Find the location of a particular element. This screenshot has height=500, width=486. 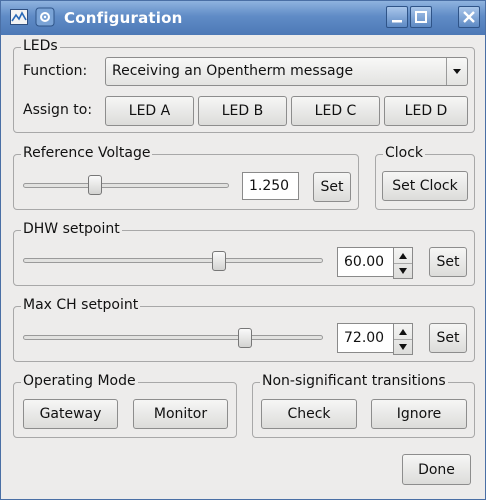

reference-voltage-slider-handle is located at coordinates (95, 185).